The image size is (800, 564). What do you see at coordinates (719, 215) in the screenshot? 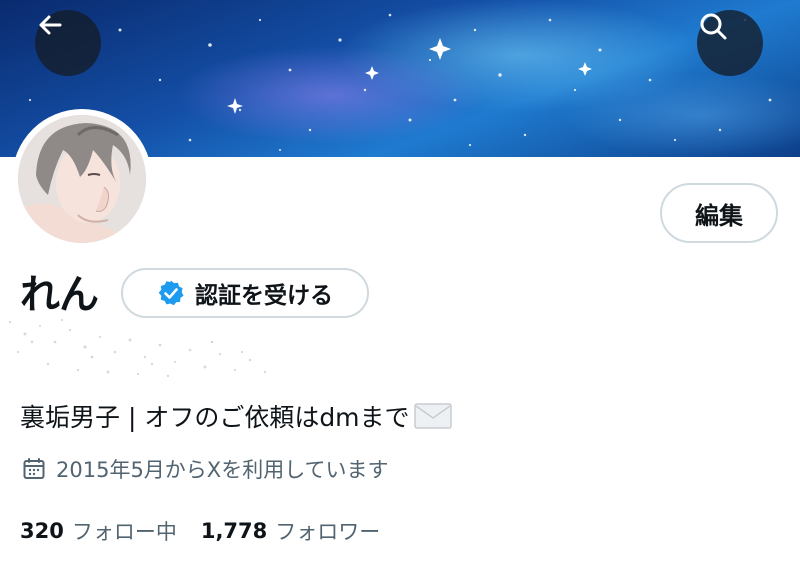
I see `edit-button-label: 編集` at bounding box center [719, 215].